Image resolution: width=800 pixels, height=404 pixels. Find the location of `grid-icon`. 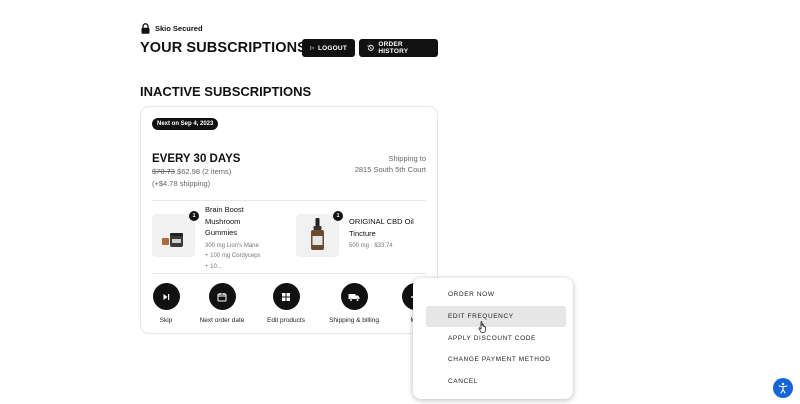

grid-icon is located at coordinates (286, 296).